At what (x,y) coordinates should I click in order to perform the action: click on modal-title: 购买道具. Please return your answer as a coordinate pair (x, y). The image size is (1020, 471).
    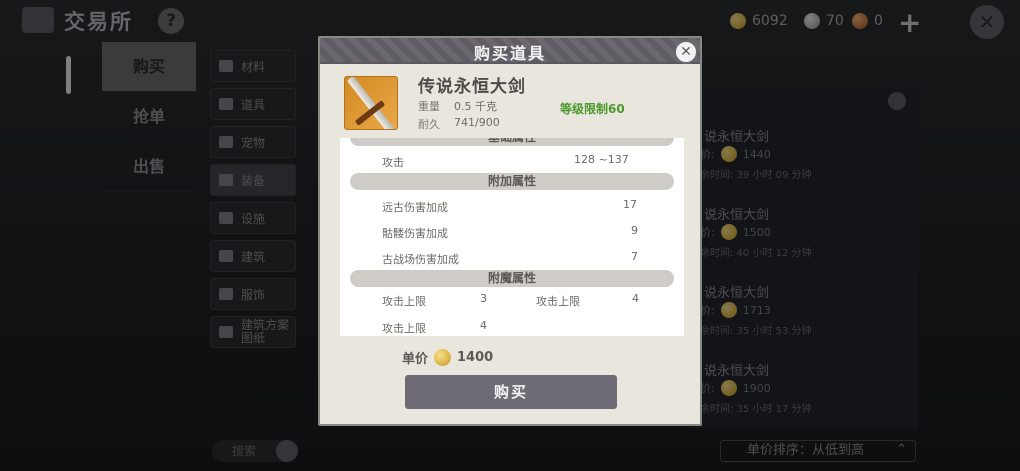
    Looking at the image, I should click on (509, 53).